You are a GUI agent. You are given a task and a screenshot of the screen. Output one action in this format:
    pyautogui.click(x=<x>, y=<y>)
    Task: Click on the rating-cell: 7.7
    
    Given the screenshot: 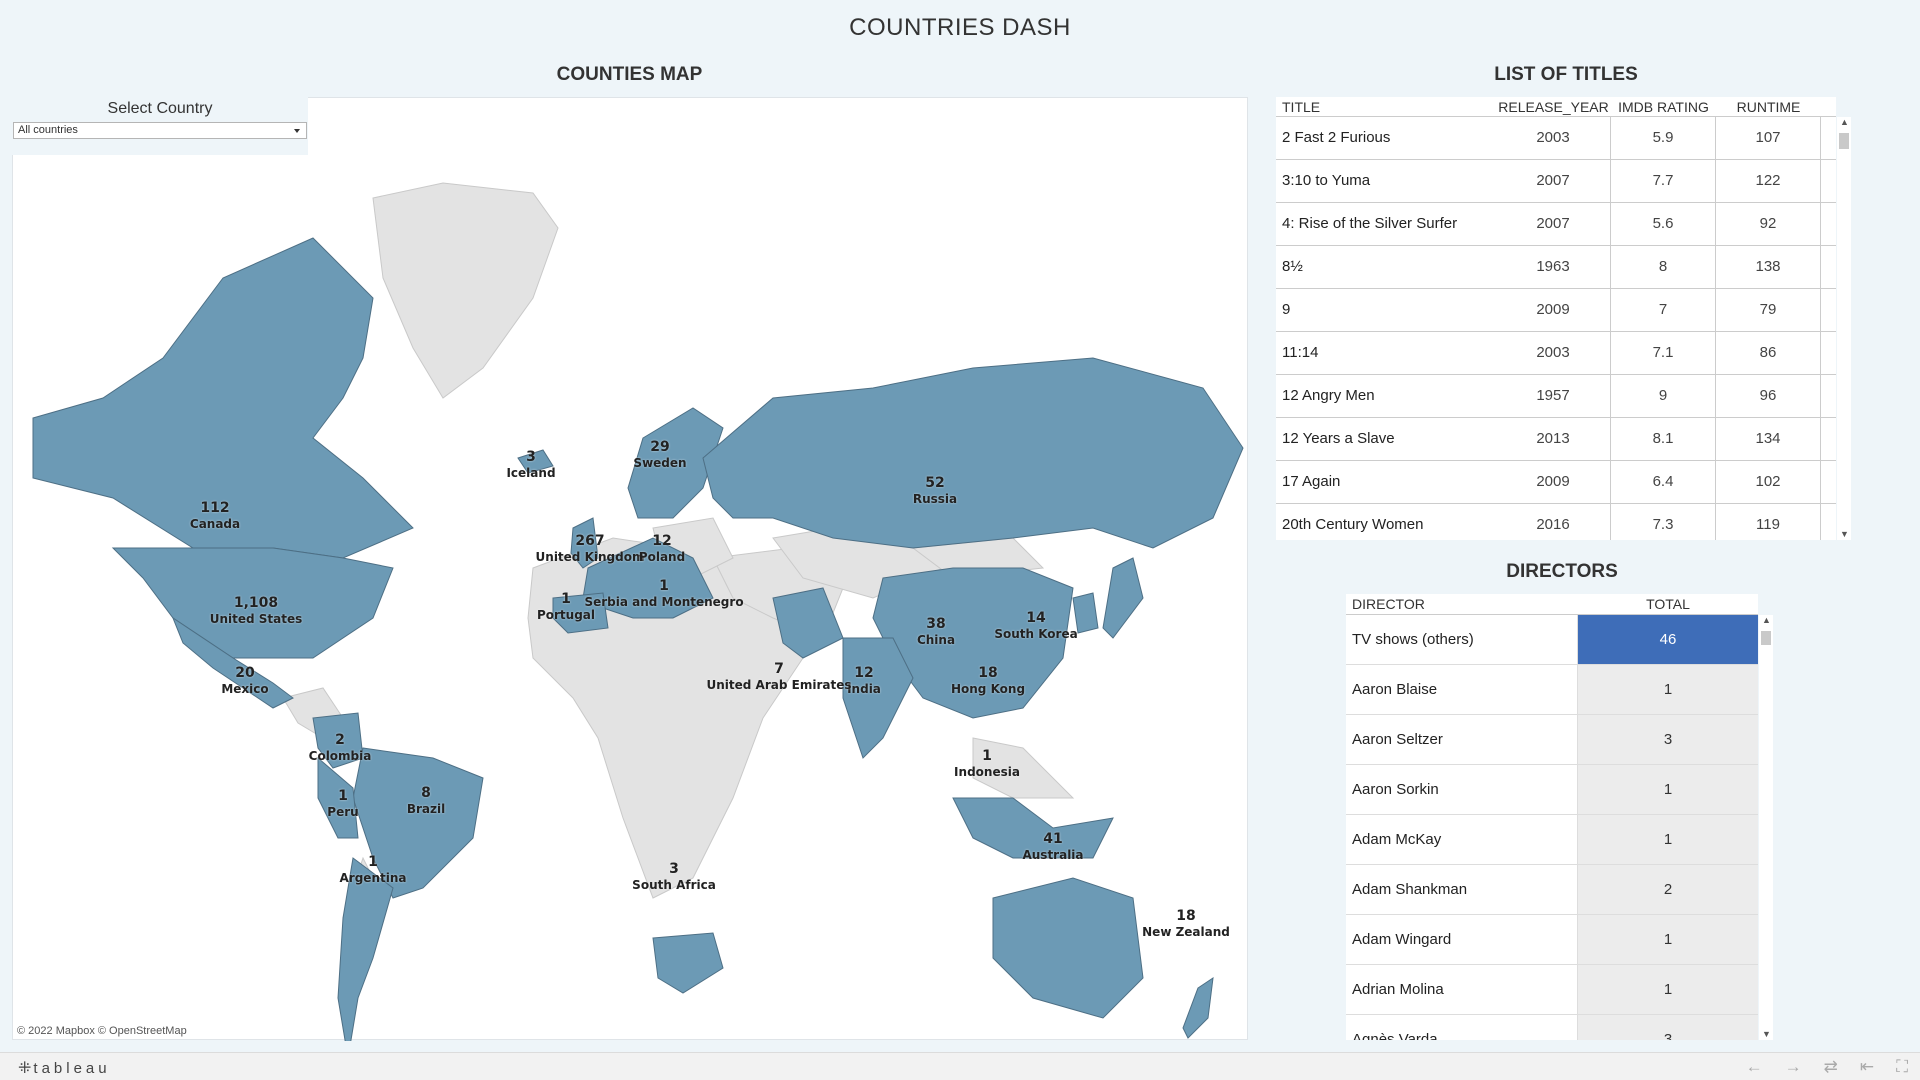 What is the action you would take?
    pyautogui.click(x=1663, y=181)
    